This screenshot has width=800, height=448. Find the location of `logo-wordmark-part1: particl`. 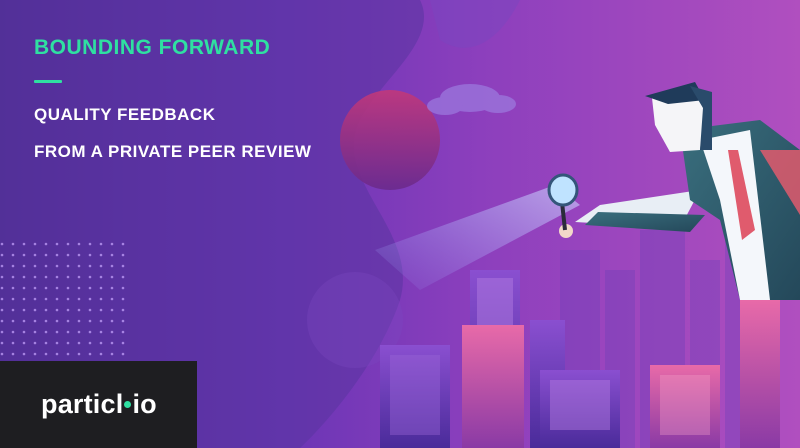

logo-wordmark-part1: particl is located at coordinates (82, 404).